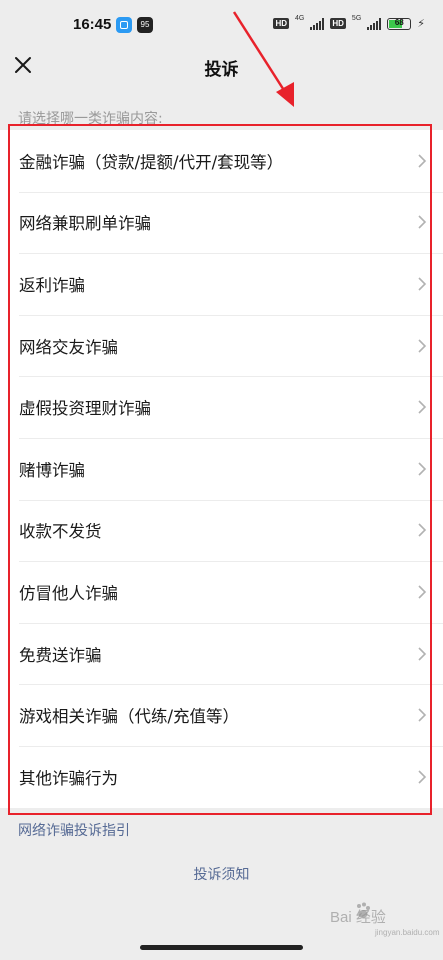  I want to click on status-indicators: HD 4G HD 5G 68 ⚡, so click(349, 22).